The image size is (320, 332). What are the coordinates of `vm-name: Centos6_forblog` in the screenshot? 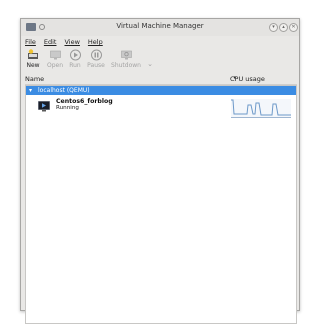 It's located at (84, 101).